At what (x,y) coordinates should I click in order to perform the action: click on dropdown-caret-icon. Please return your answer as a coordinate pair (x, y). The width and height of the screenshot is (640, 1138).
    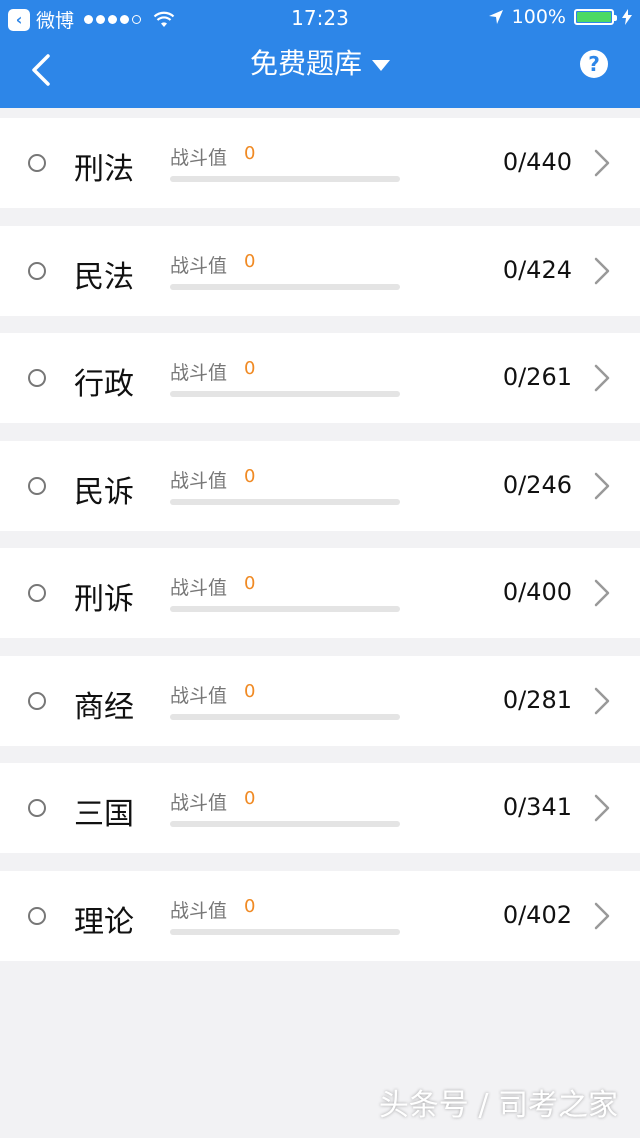
    Looking at the image, I should click on (381, 65).